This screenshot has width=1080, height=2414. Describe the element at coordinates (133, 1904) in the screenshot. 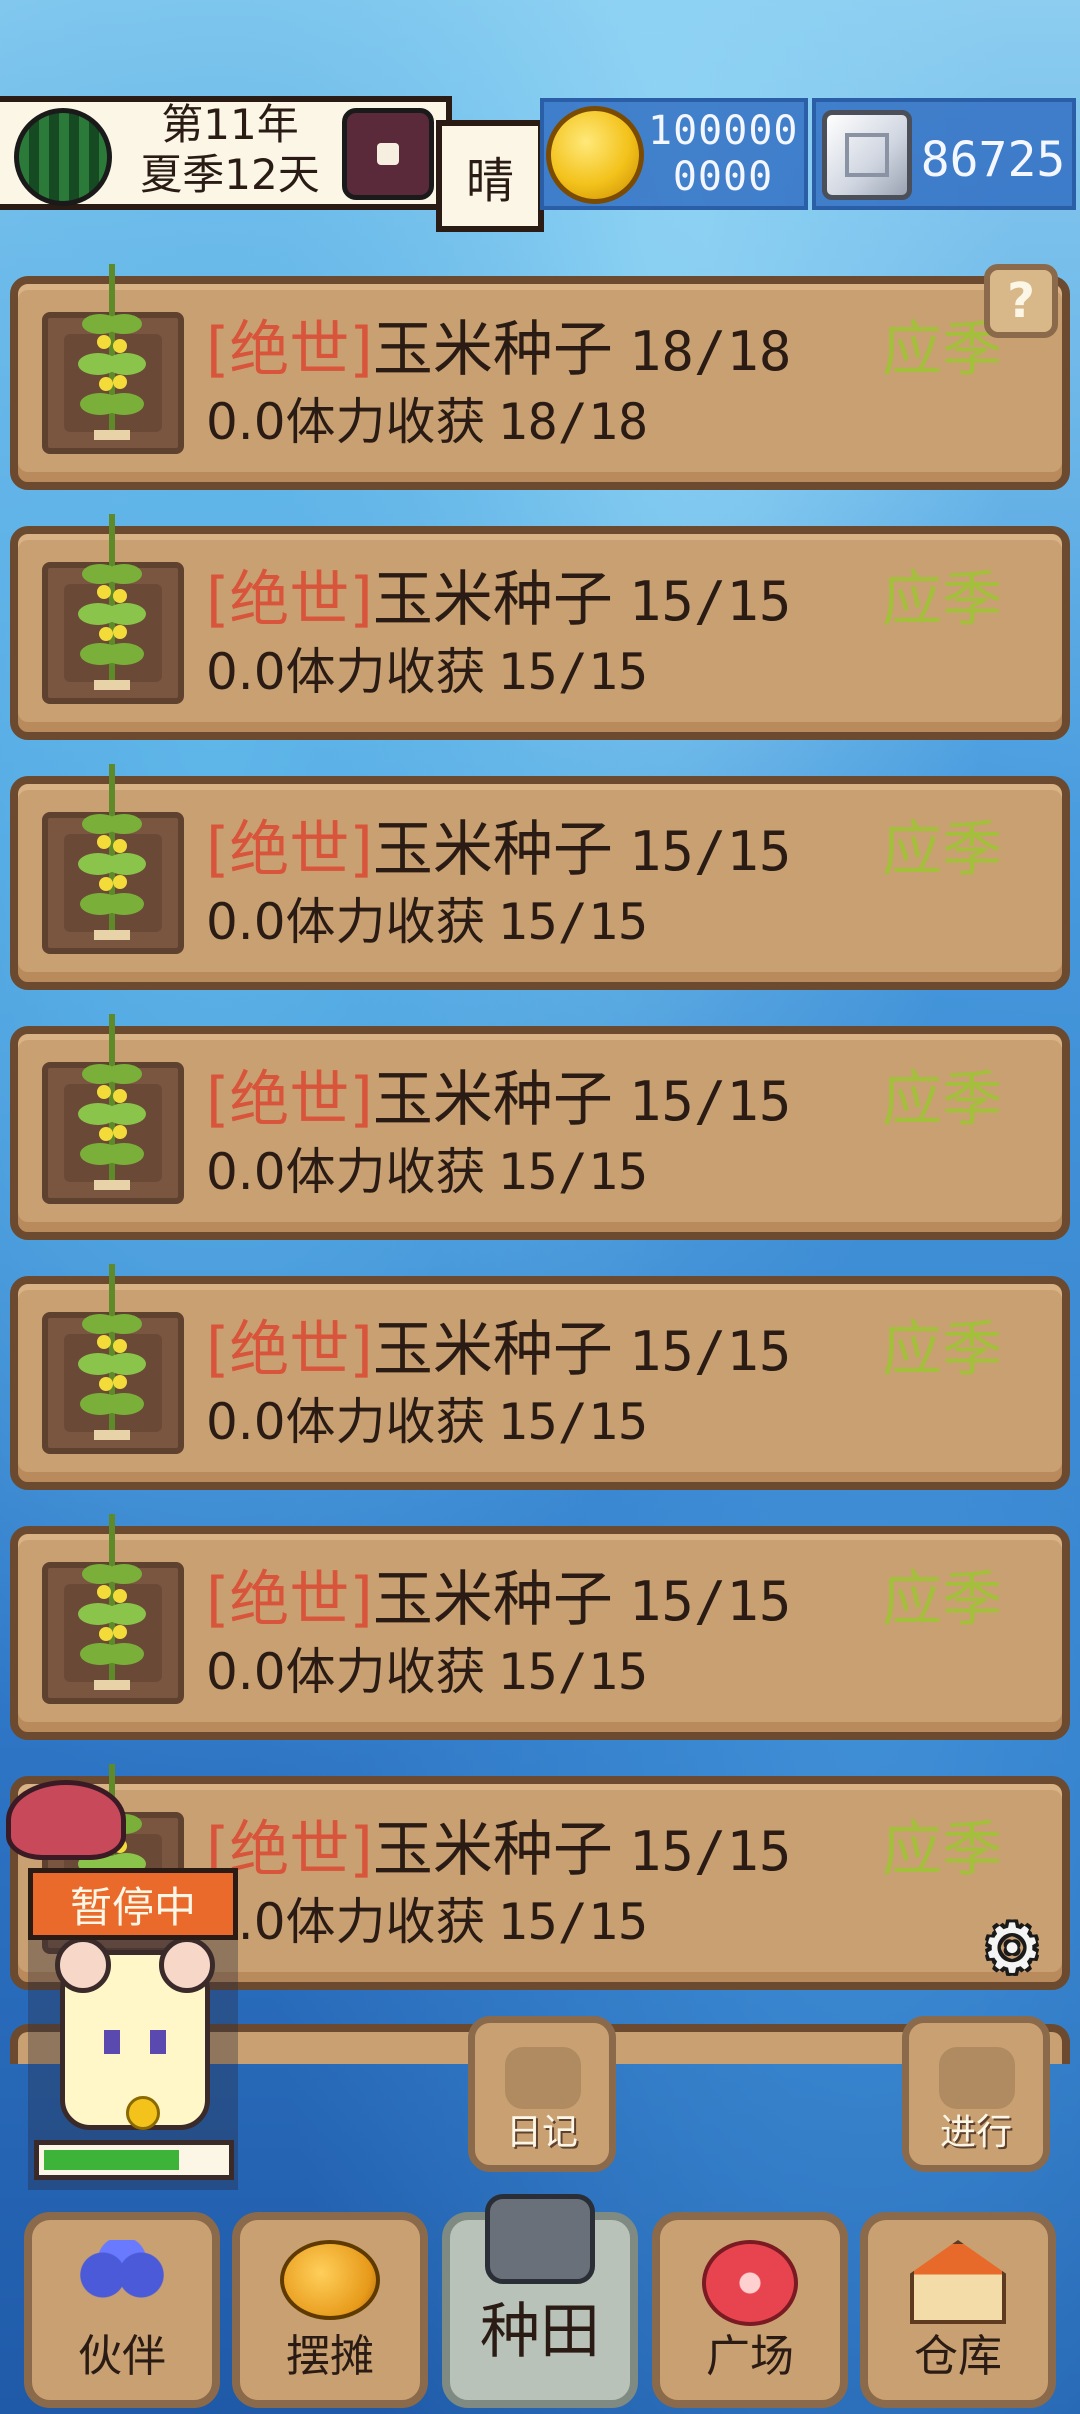

I see `pause-status-badge: 暂停中` at that location.